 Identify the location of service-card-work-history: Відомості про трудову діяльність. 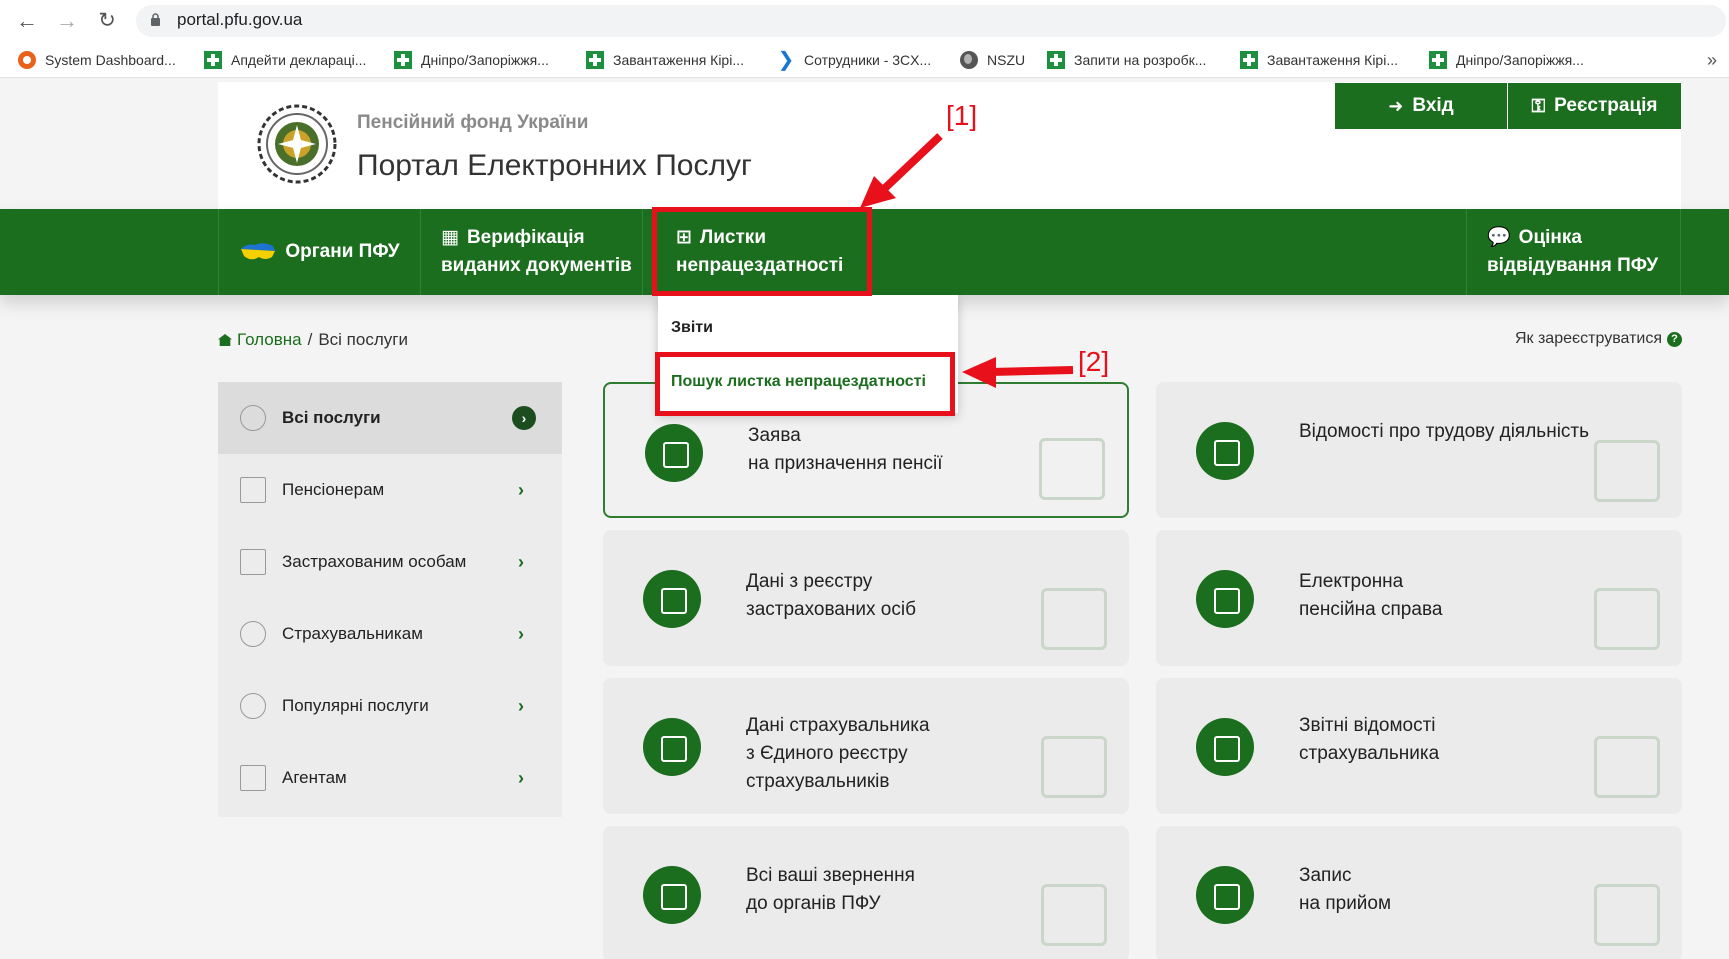
(1419, 450).